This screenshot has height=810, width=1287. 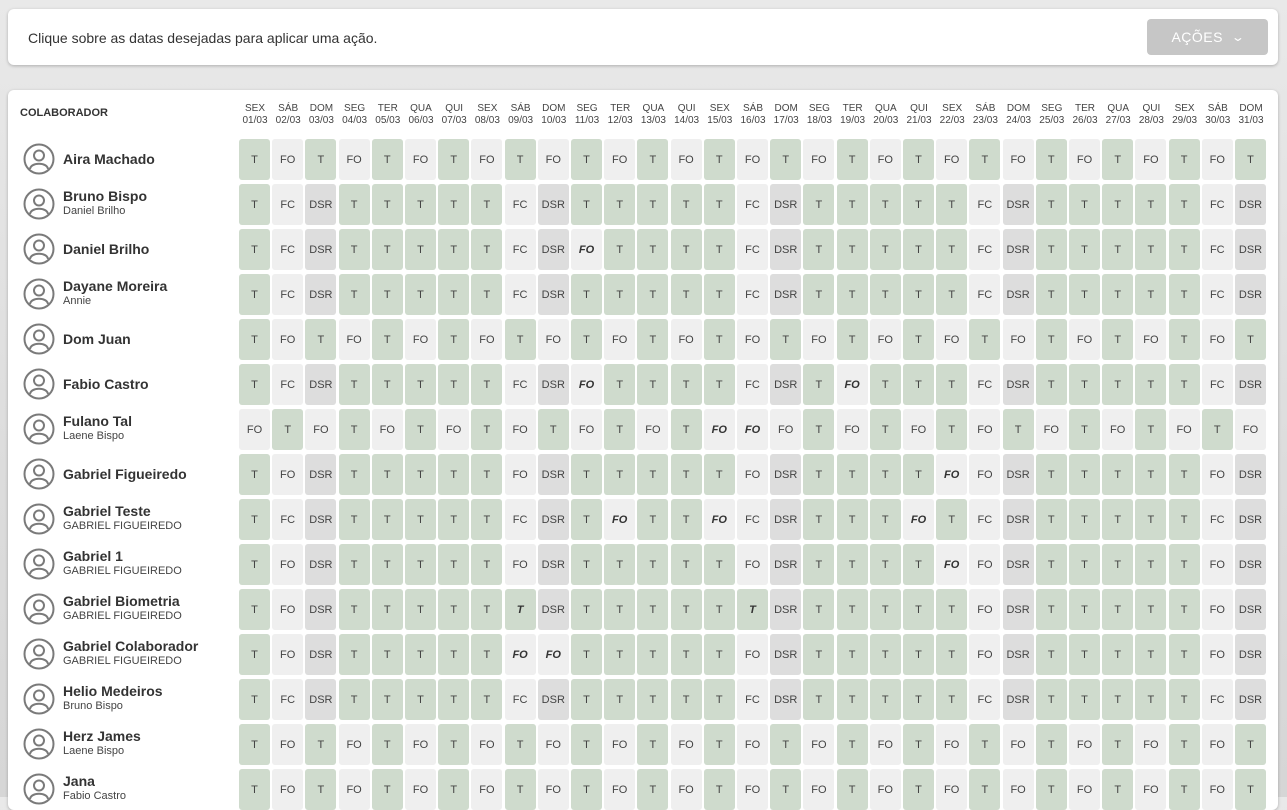 What do you see at coordinates (620, 115) in the screenshot?
I see `day-header: TER 12/03` at bounding box center [620, 115].